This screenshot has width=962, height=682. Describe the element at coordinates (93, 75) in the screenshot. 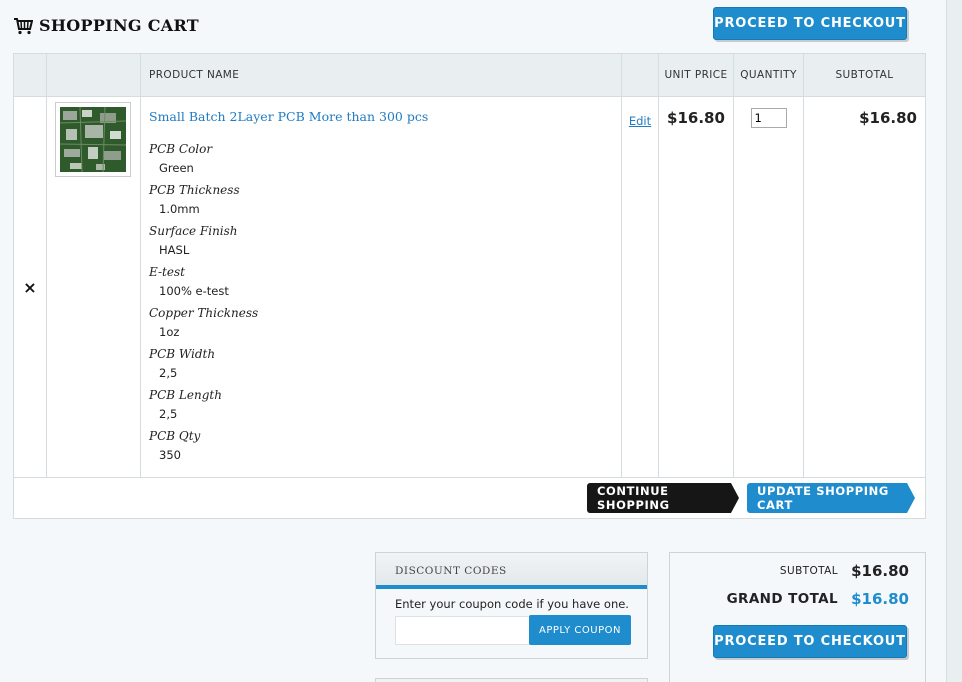

I see `image-column-header` at that location.